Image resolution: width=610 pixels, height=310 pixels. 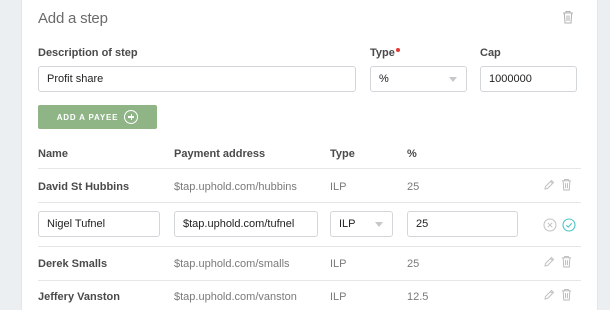 What do you see at coordinates (342, 154) in the screenshot?
I see `header-type: Type` at bounding box center [342, 154].